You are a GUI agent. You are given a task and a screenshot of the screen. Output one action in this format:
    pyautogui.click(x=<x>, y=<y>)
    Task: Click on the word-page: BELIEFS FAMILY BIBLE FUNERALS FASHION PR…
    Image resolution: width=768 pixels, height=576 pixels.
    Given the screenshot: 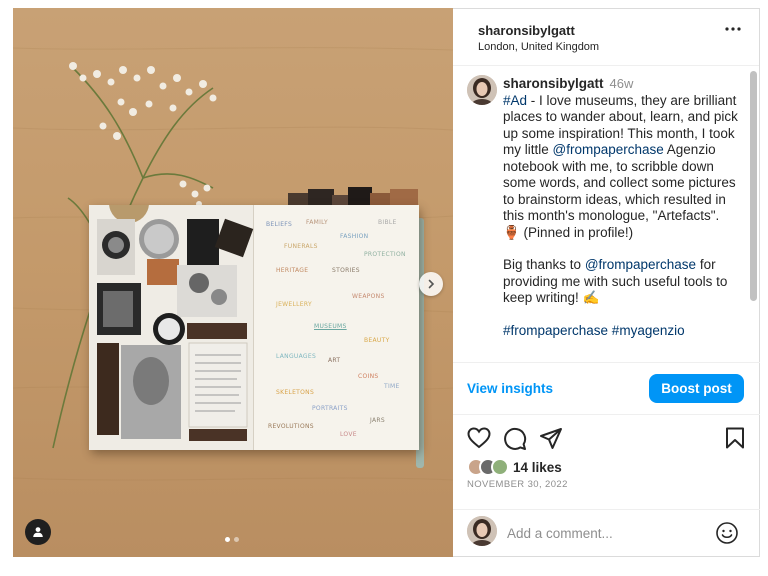 What is the action you would take?
    pyautogui.click(x=336, y=327)
    